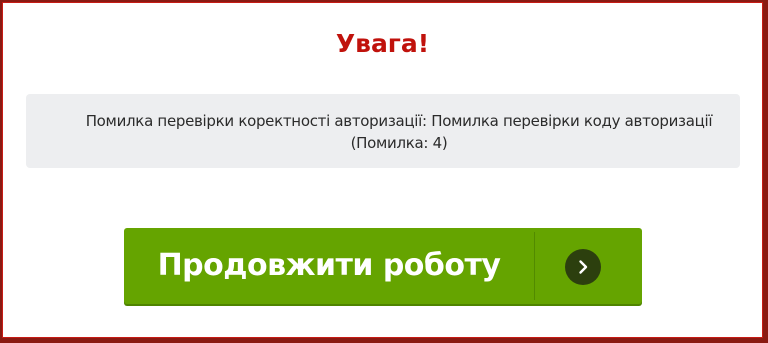 The height and width of the screenshot is (343, 768). Describe the element at coordinates (382, 43) in the screenshot. I see `dialog-title: Увага!` at that location.